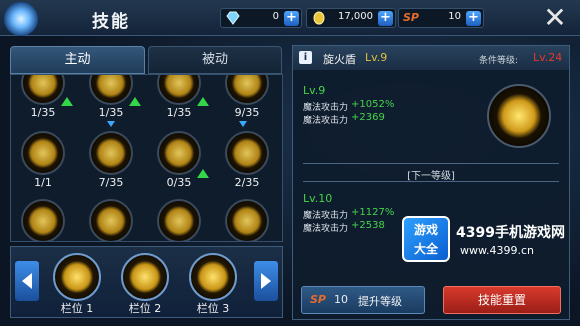  What do you see at coordinates (341, 299) in the screenshot?
I see `upgrade-cost: 10` at bounding box center [341, 299].